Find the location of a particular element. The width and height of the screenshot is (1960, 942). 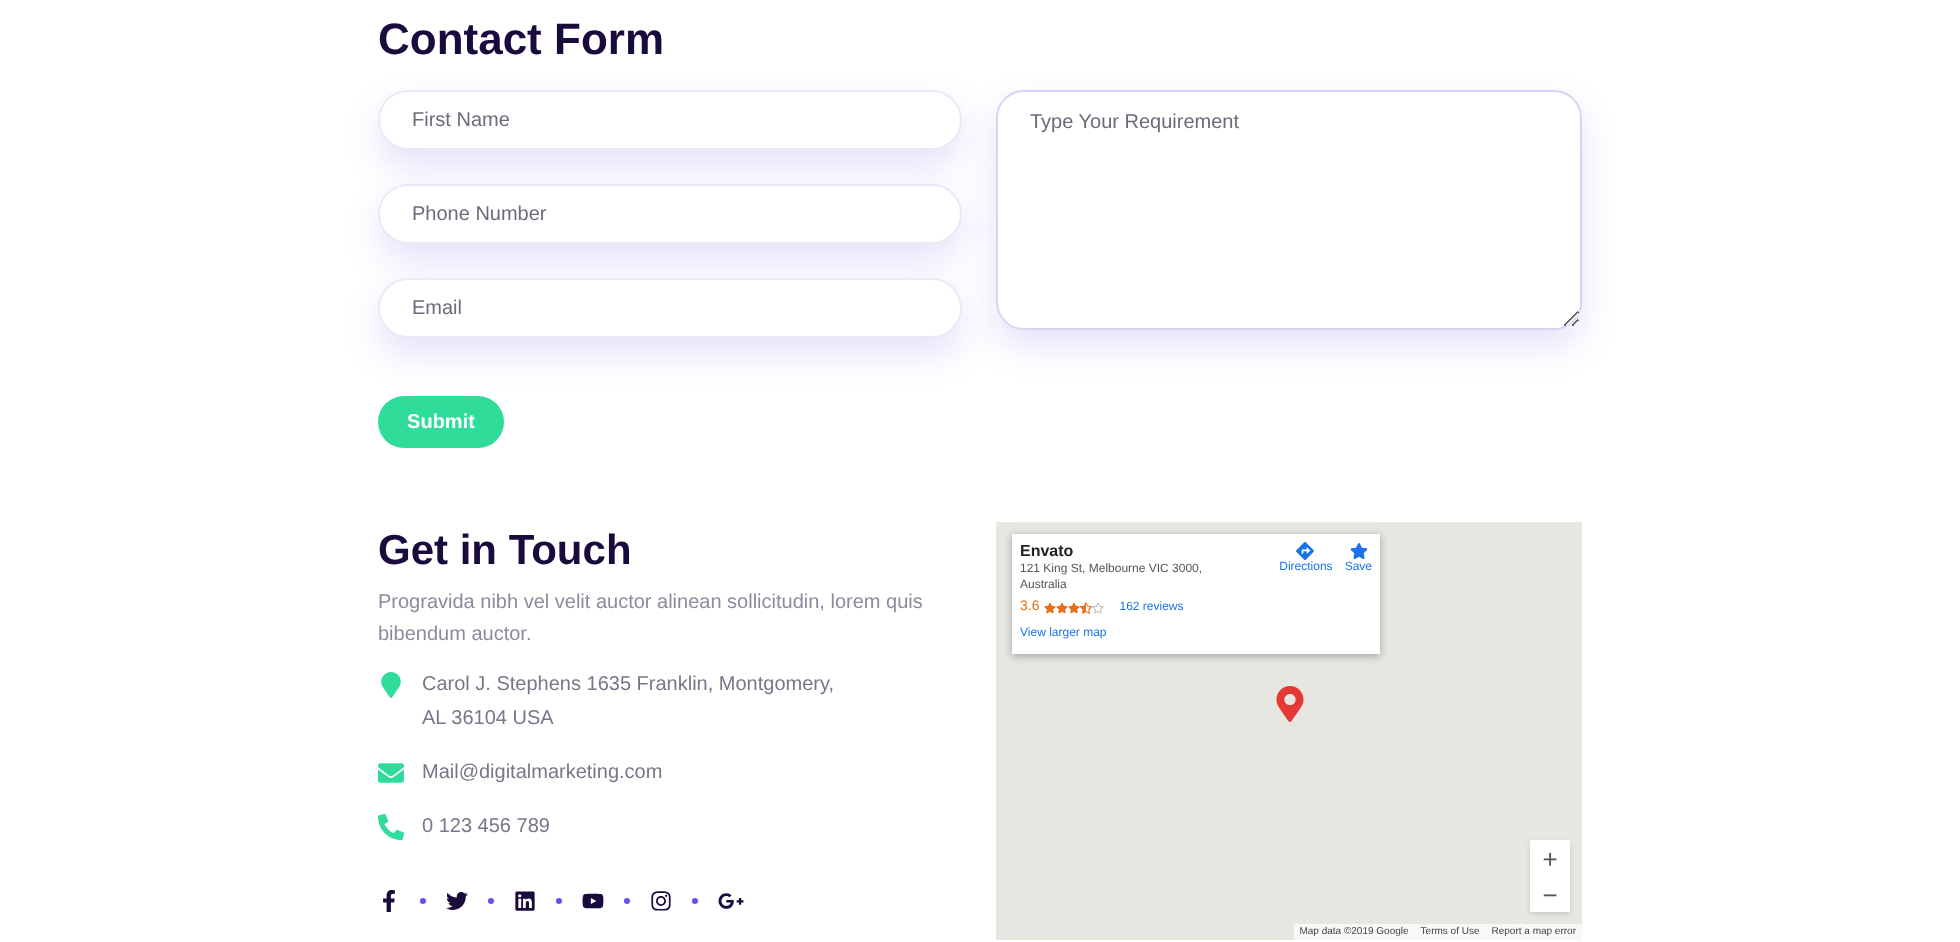

directions-icon is located at coordinates (1305, 551).